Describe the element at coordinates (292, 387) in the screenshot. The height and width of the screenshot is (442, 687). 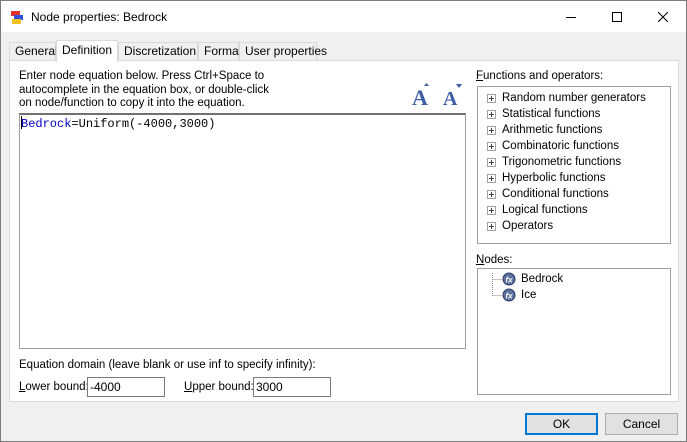
I see `upper-bound-input: 3000` at that location.